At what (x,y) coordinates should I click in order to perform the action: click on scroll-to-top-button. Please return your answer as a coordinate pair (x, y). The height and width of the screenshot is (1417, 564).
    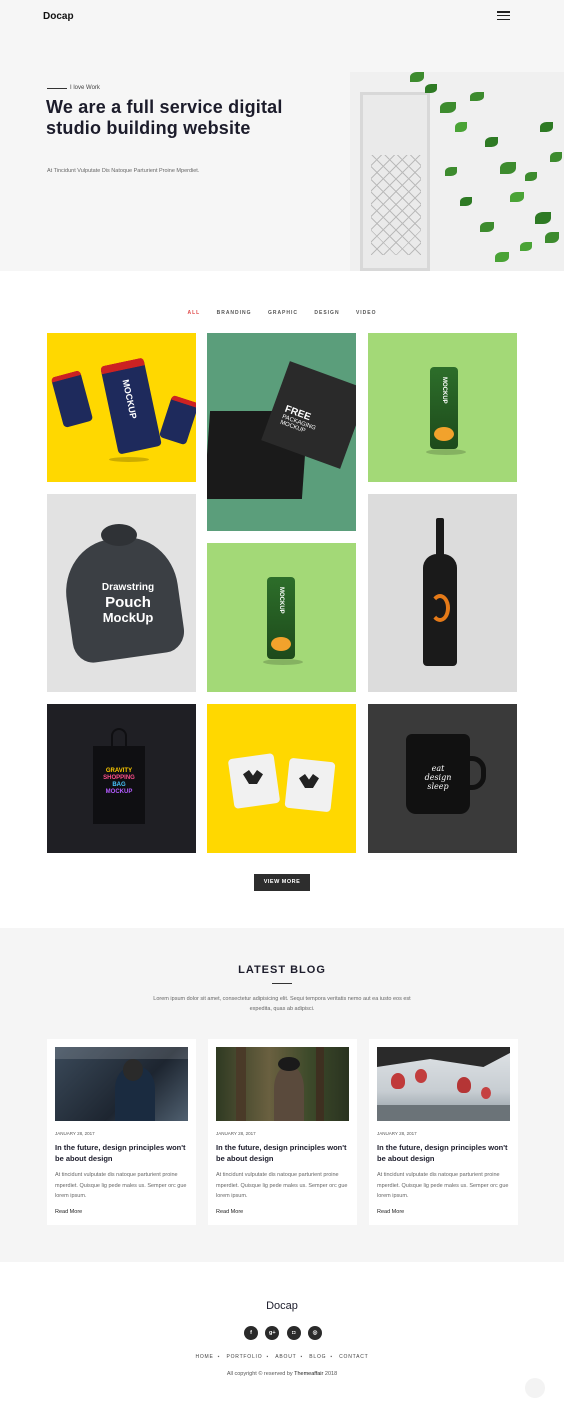
    Looking at the image, I should click on (535, 1388).